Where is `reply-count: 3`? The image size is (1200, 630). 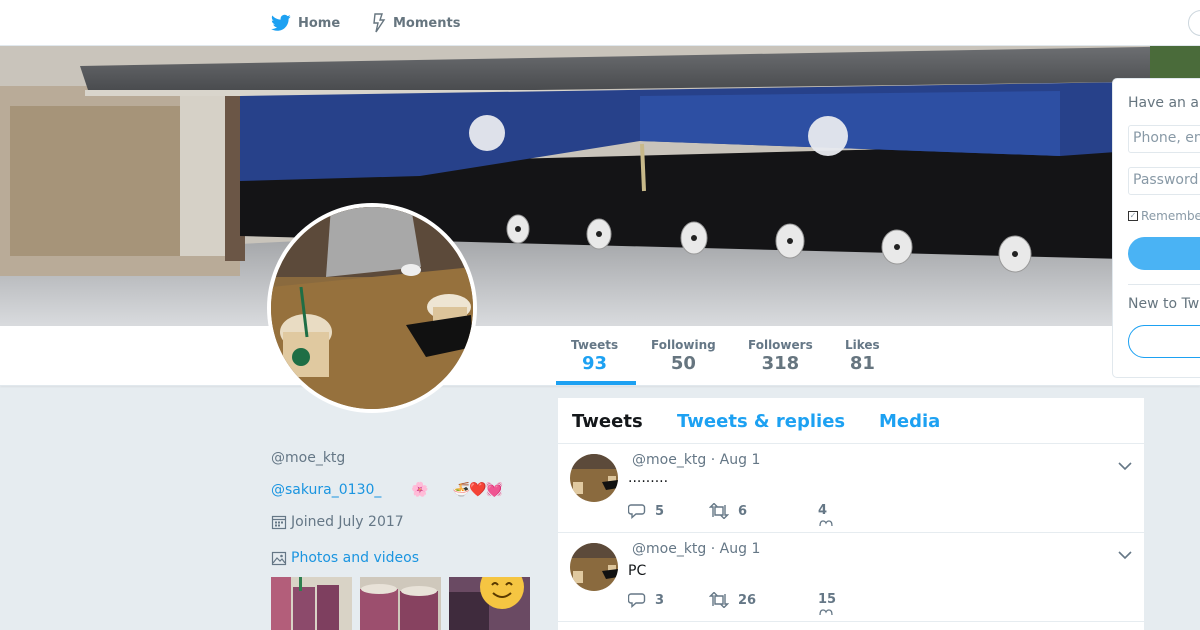 reply-count: 3 is located at coordinates (660, 600).